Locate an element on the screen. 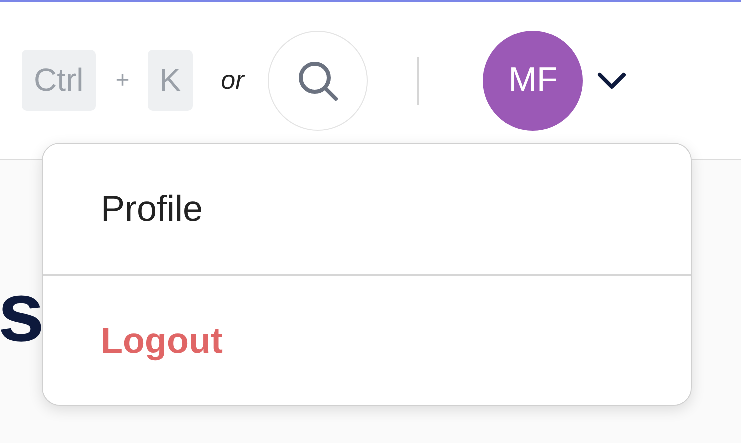 This screenshot has width=741, height=443. user-avatar: MF is located at coordinates (533, 80).